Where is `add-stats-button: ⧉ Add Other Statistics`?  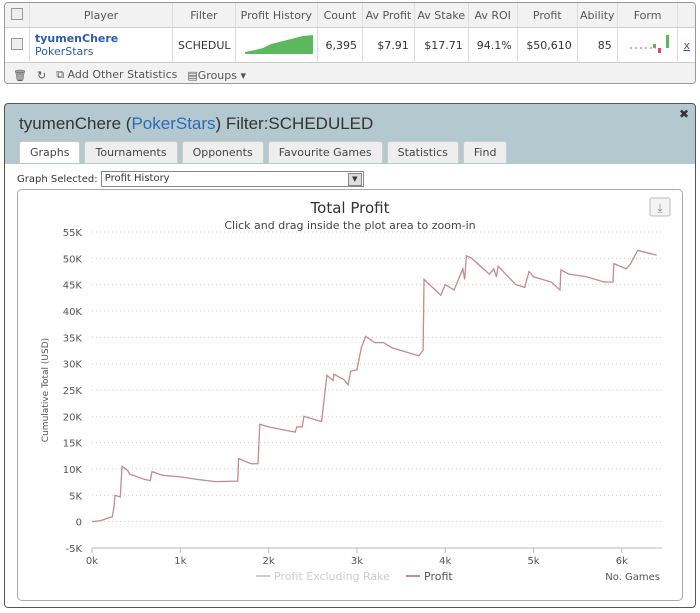 add-stats-button: ⧉ Add Other Statistics is located at coordinates (116, 75).